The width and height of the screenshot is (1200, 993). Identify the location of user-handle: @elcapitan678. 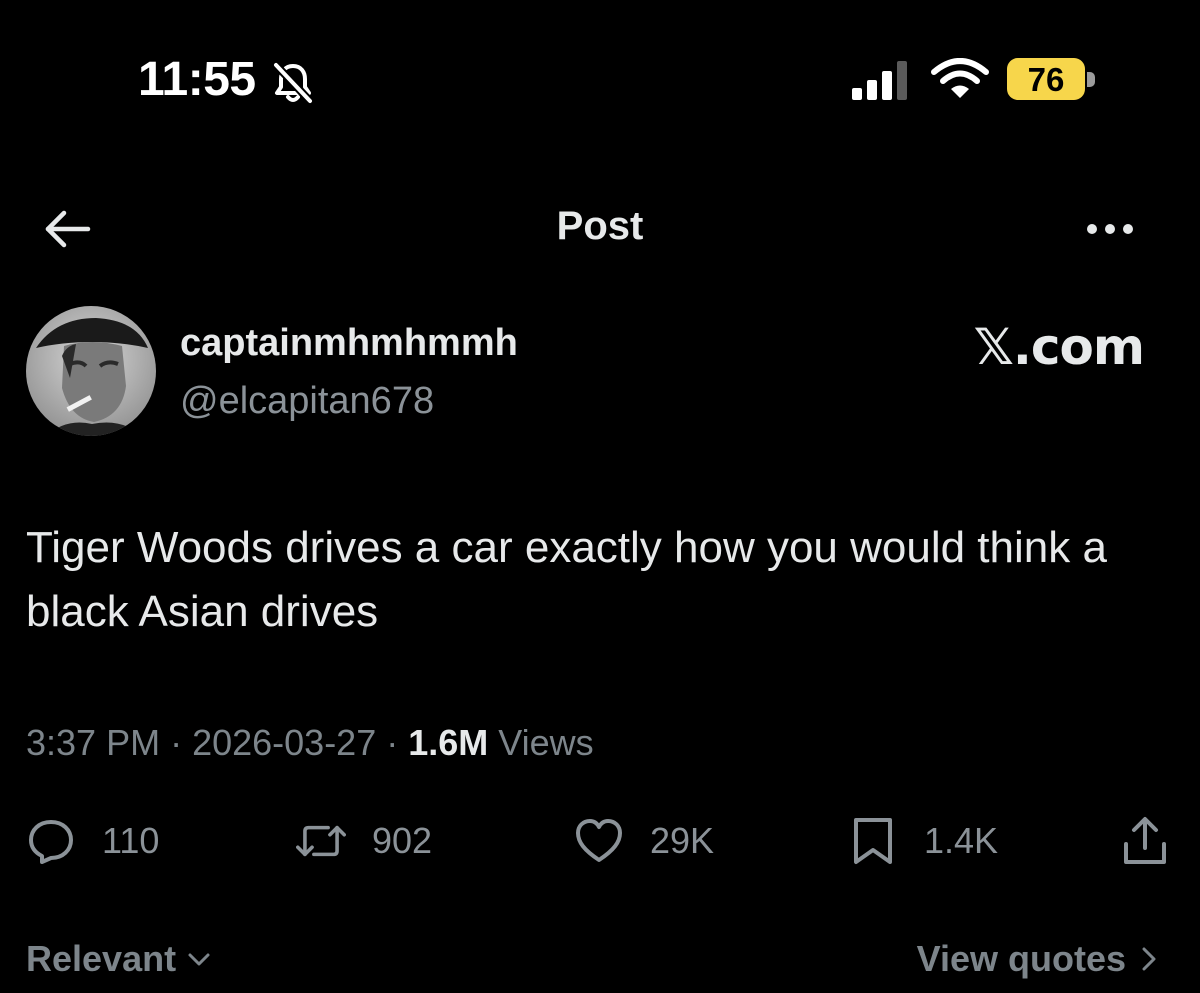
(307, 401).